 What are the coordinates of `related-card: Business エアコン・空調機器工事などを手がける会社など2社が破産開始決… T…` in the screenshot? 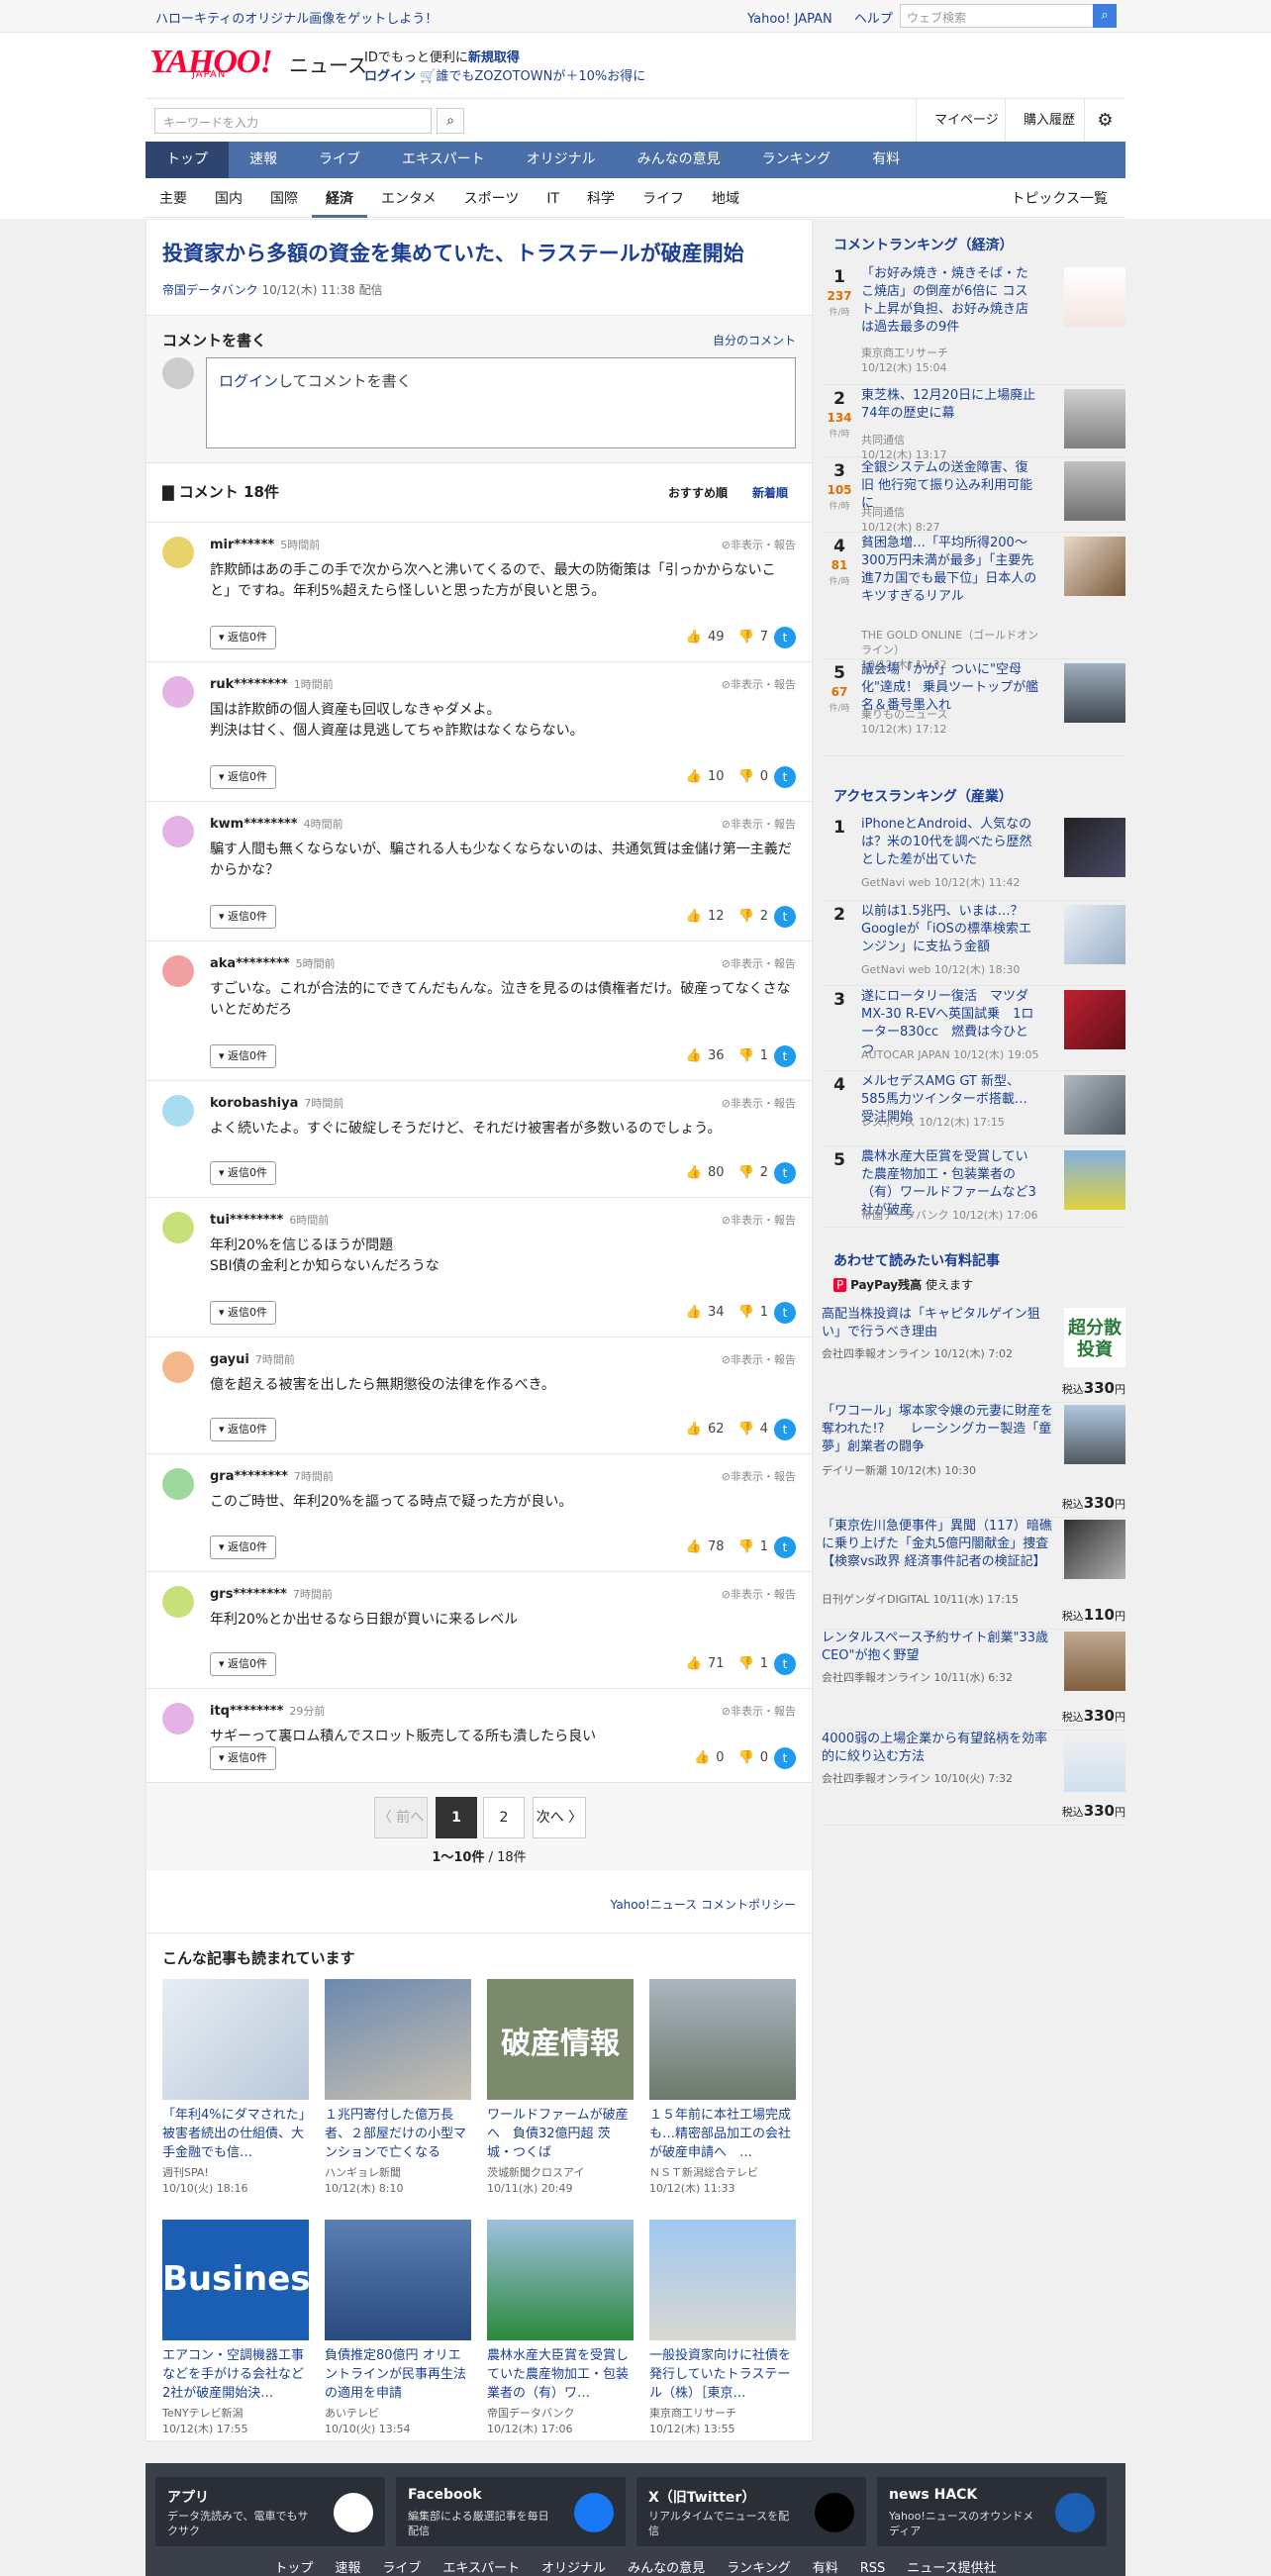 It's located at (235, 2328).